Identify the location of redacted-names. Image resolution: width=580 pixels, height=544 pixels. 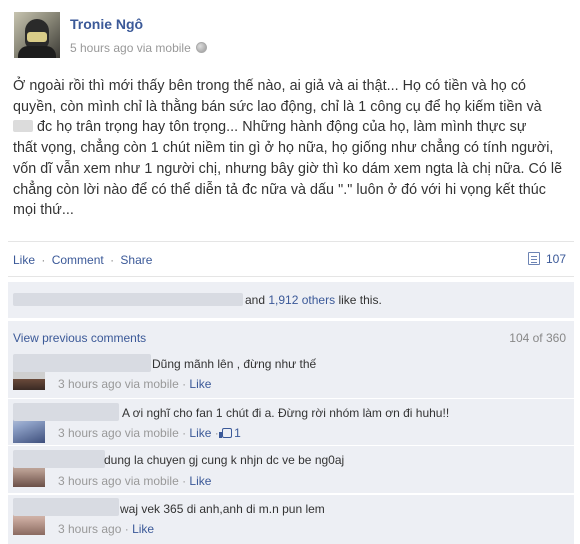
(128, 299).